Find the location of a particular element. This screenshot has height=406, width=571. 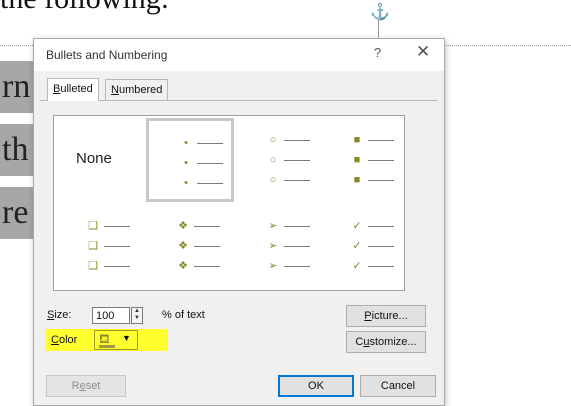

chevron-down-icon: ▼ is located at coordinates (126, 338).